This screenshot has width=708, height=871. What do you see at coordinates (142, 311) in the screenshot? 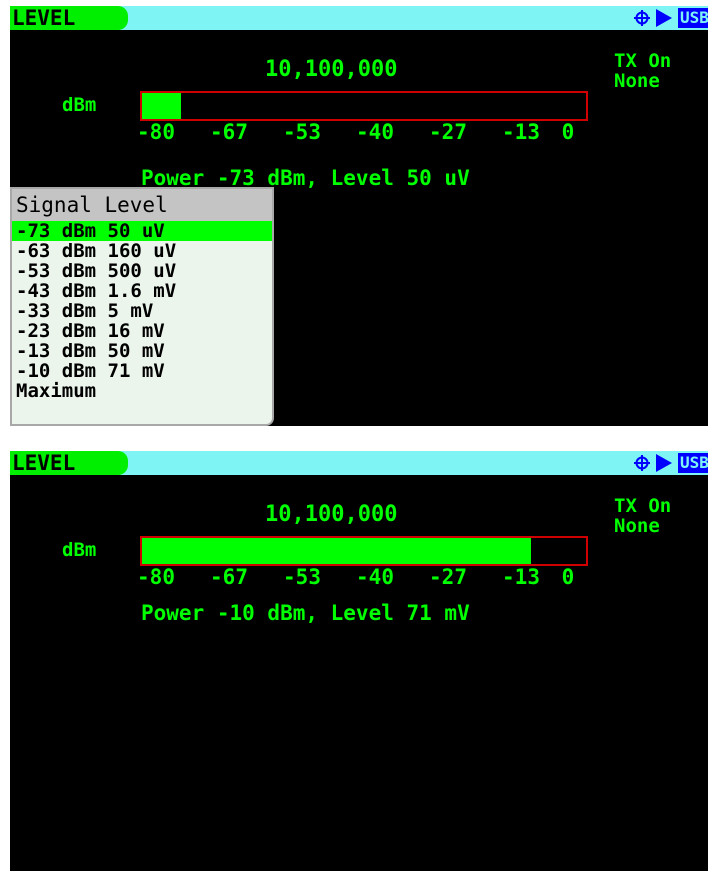
I see `menu-item: -33 dBm 5 mV` at bounding box center [142, 311].